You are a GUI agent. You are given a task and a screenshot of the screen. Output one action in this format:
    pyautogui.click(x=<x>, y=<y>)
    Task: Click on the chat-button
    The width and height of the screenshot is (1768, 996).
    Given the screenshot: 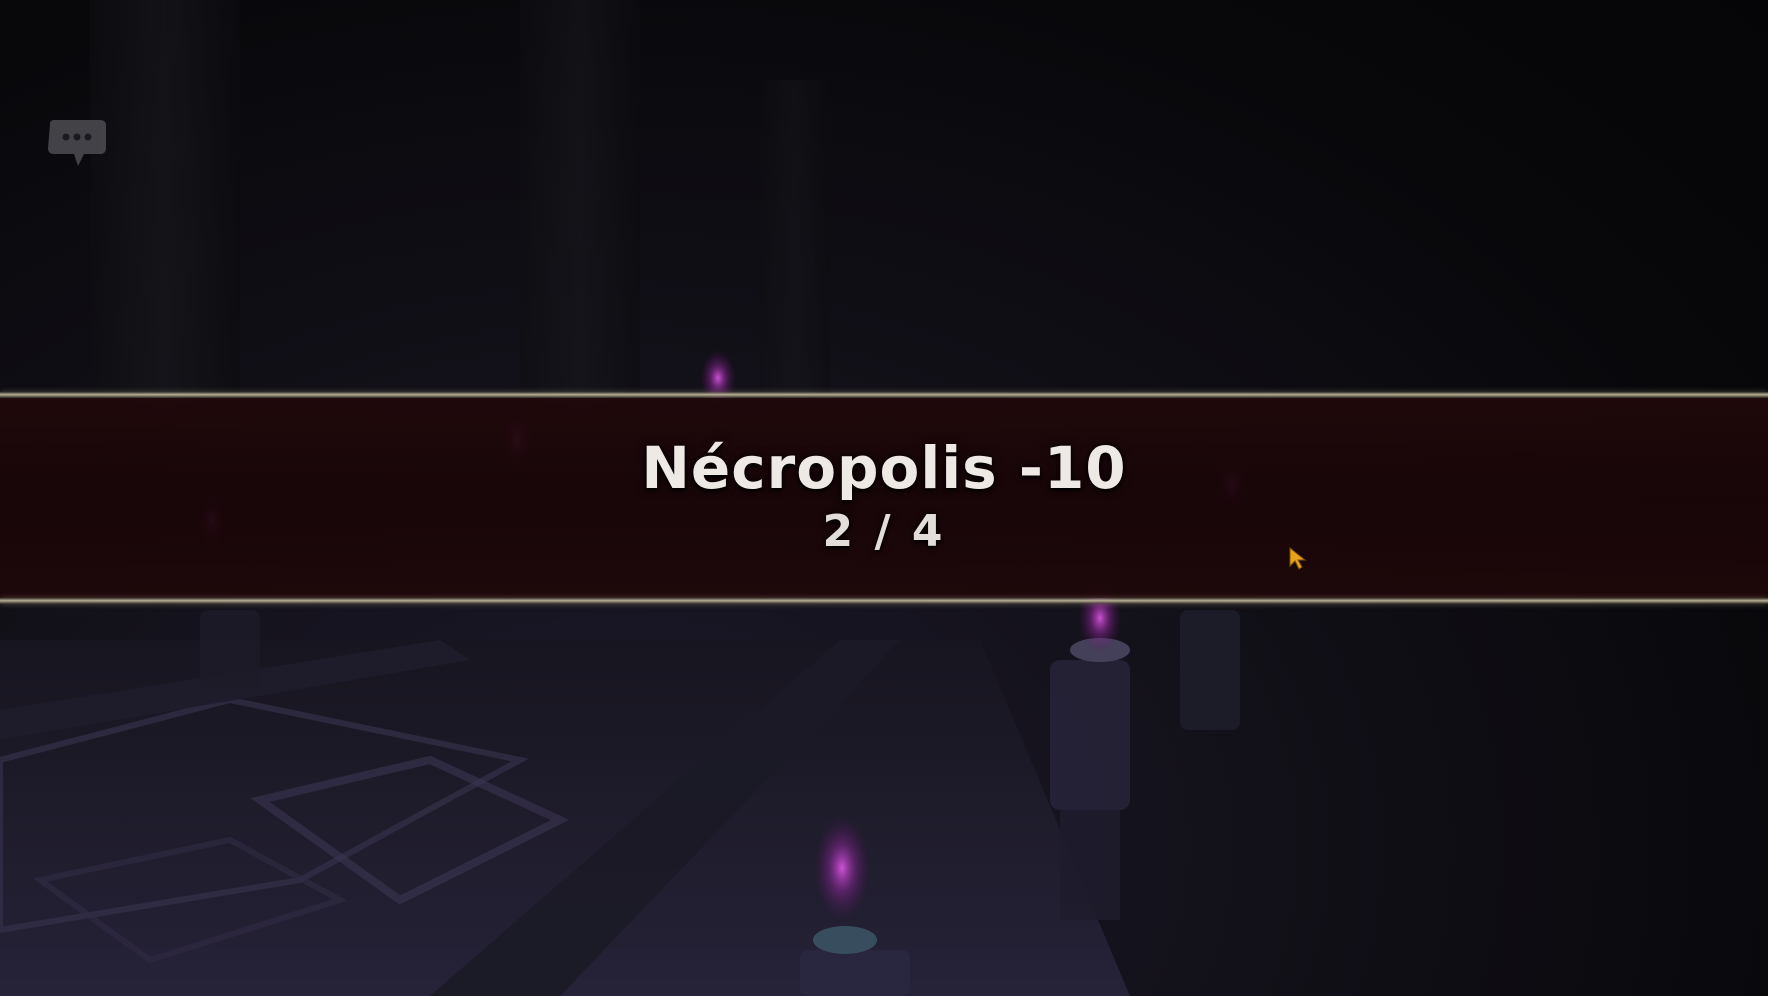 What is the action you would take?
    pyautogui.click(x=77, y=146)
    